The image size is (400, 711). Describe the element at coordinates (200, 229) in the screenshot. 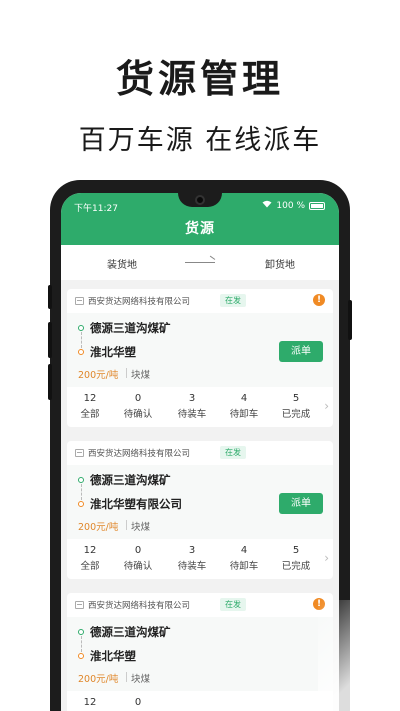

I see `page-title: 货源` at that location.